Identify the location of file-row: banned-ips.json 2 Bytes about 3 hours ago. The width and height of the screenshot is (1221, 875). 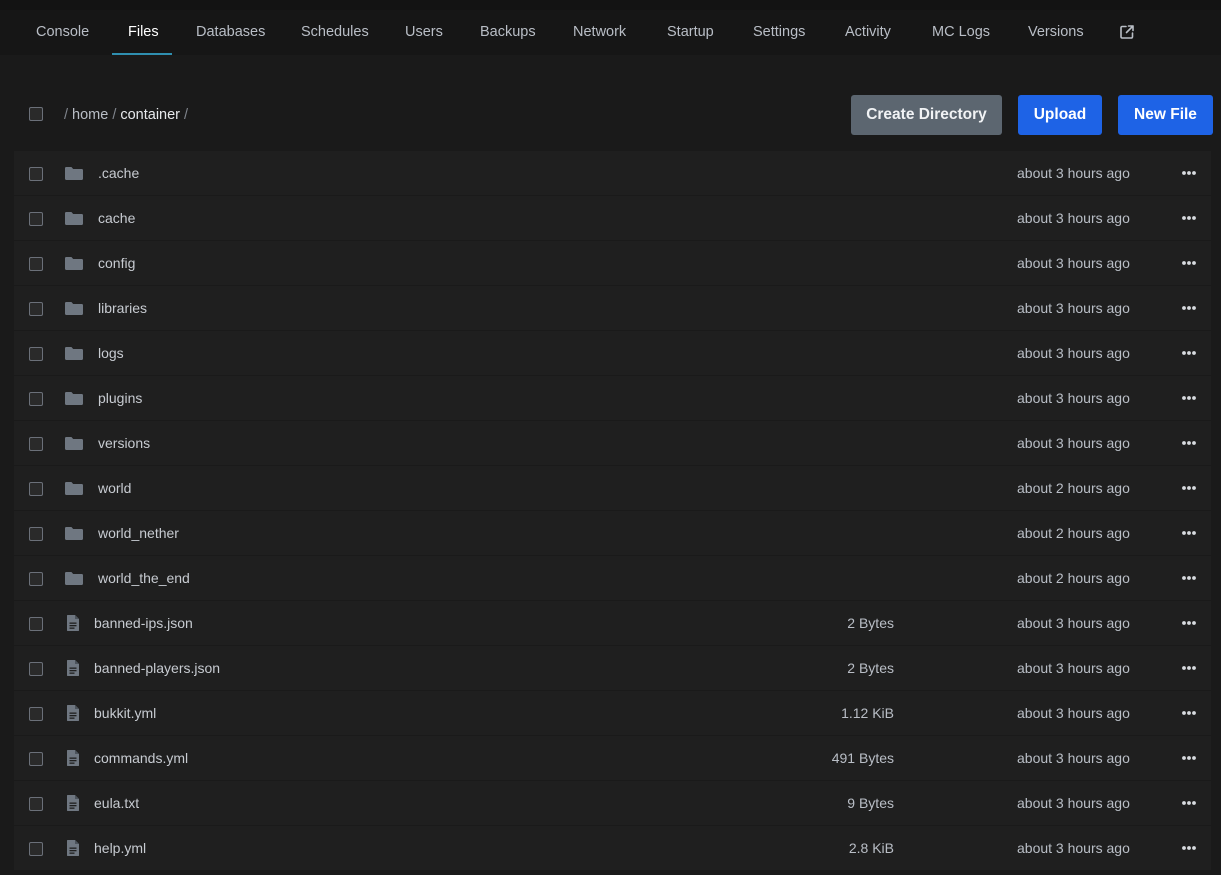
(612, 623).